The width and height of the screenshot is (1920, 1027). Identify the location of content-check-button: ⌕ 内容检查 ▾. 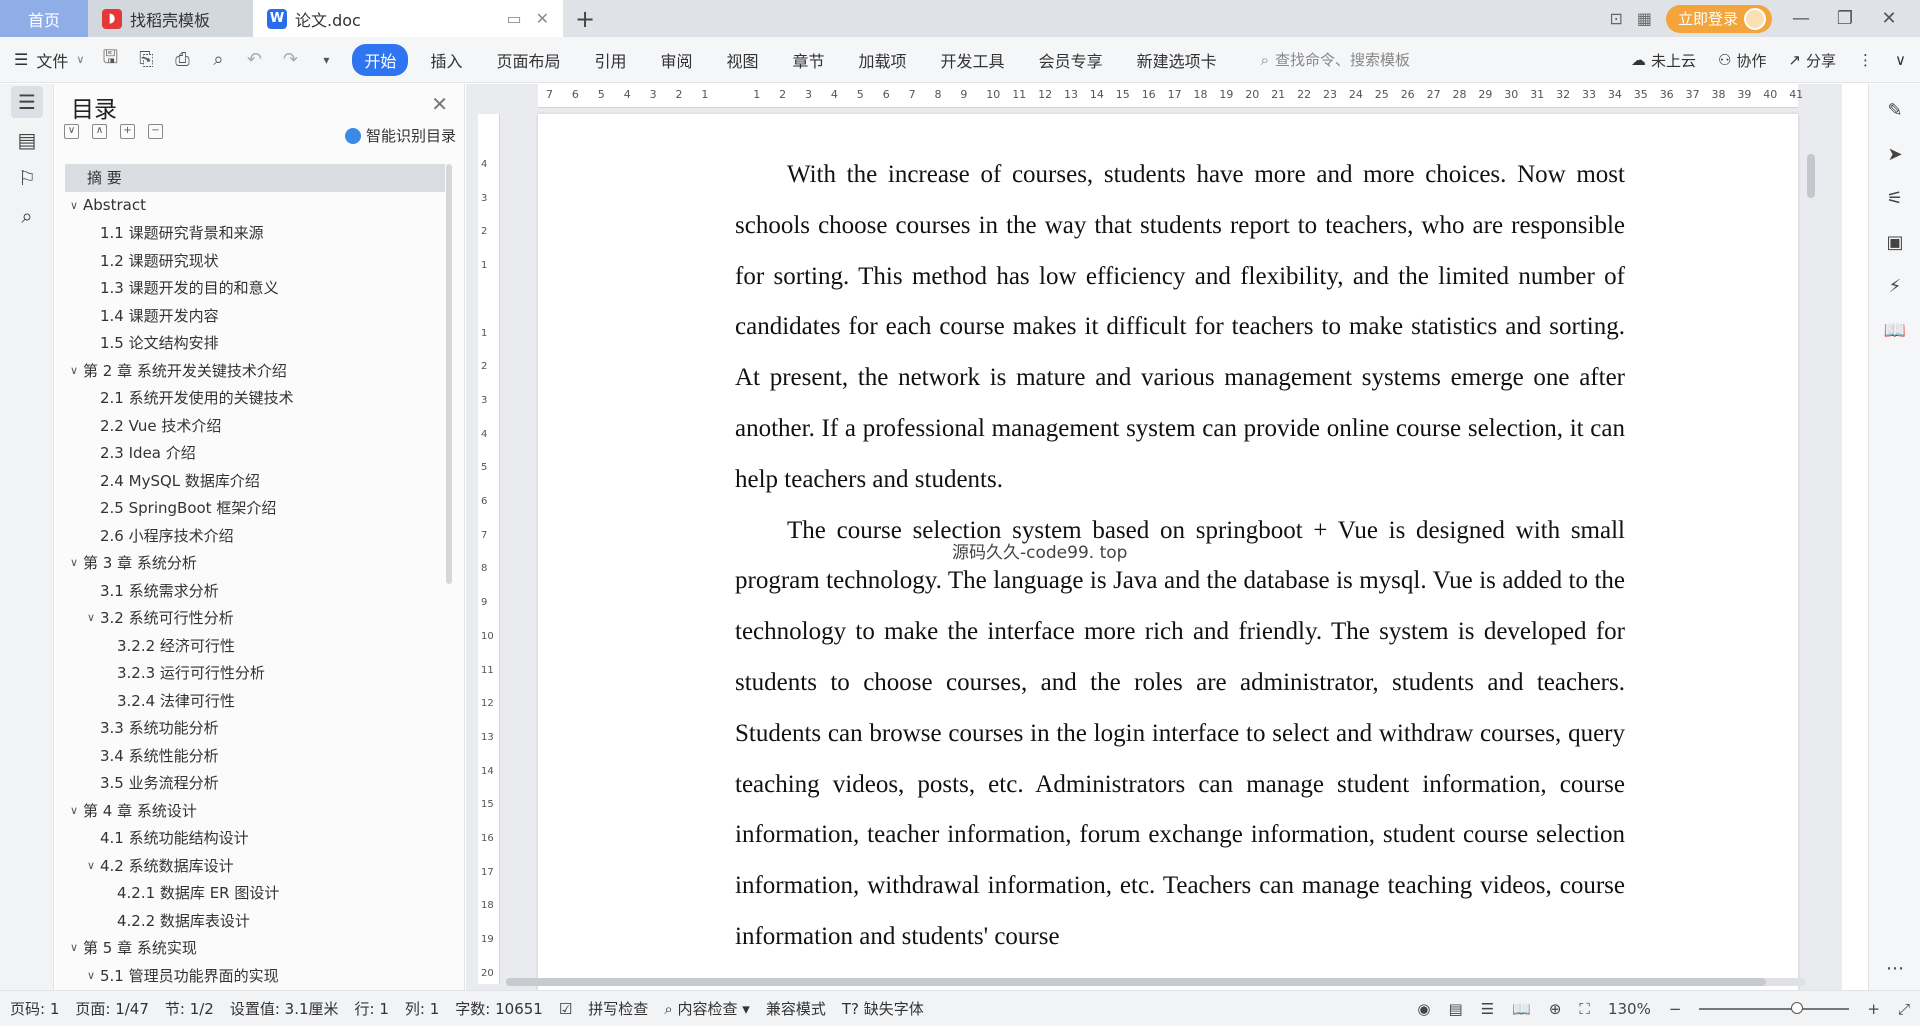
(707, 1008).